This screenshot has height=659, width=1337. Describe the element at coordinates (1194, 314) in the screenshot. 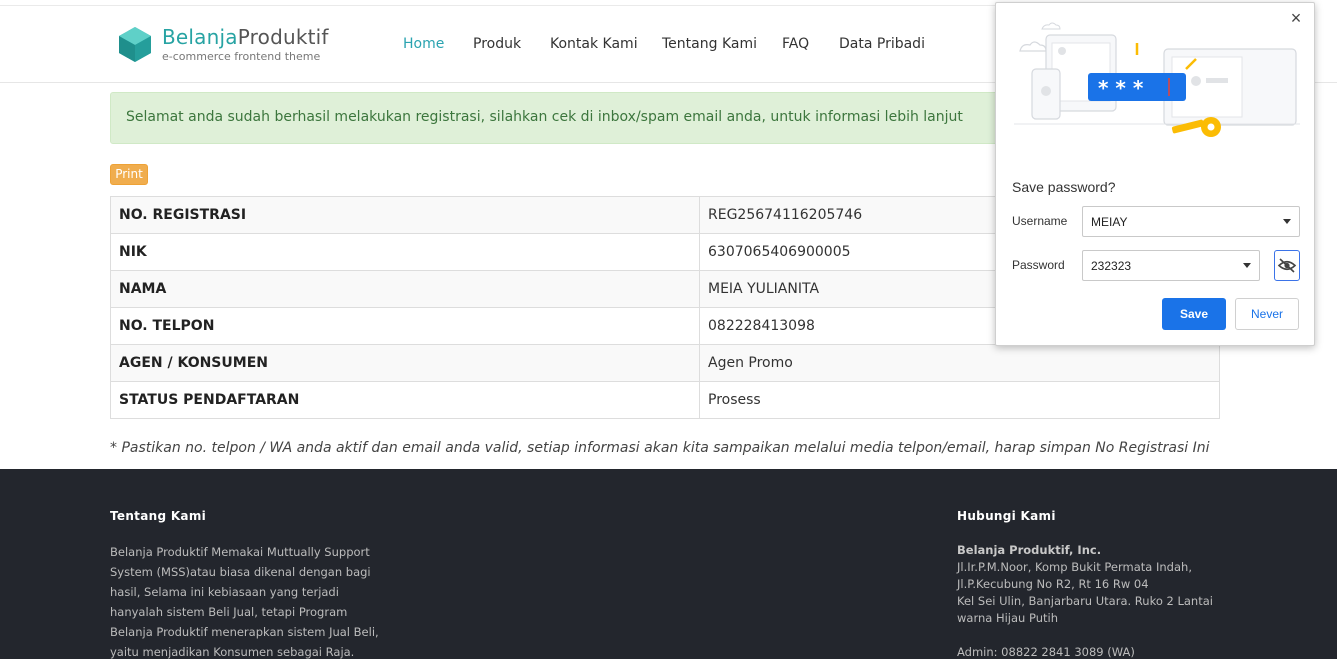

I see `save-button: Save` at that location.